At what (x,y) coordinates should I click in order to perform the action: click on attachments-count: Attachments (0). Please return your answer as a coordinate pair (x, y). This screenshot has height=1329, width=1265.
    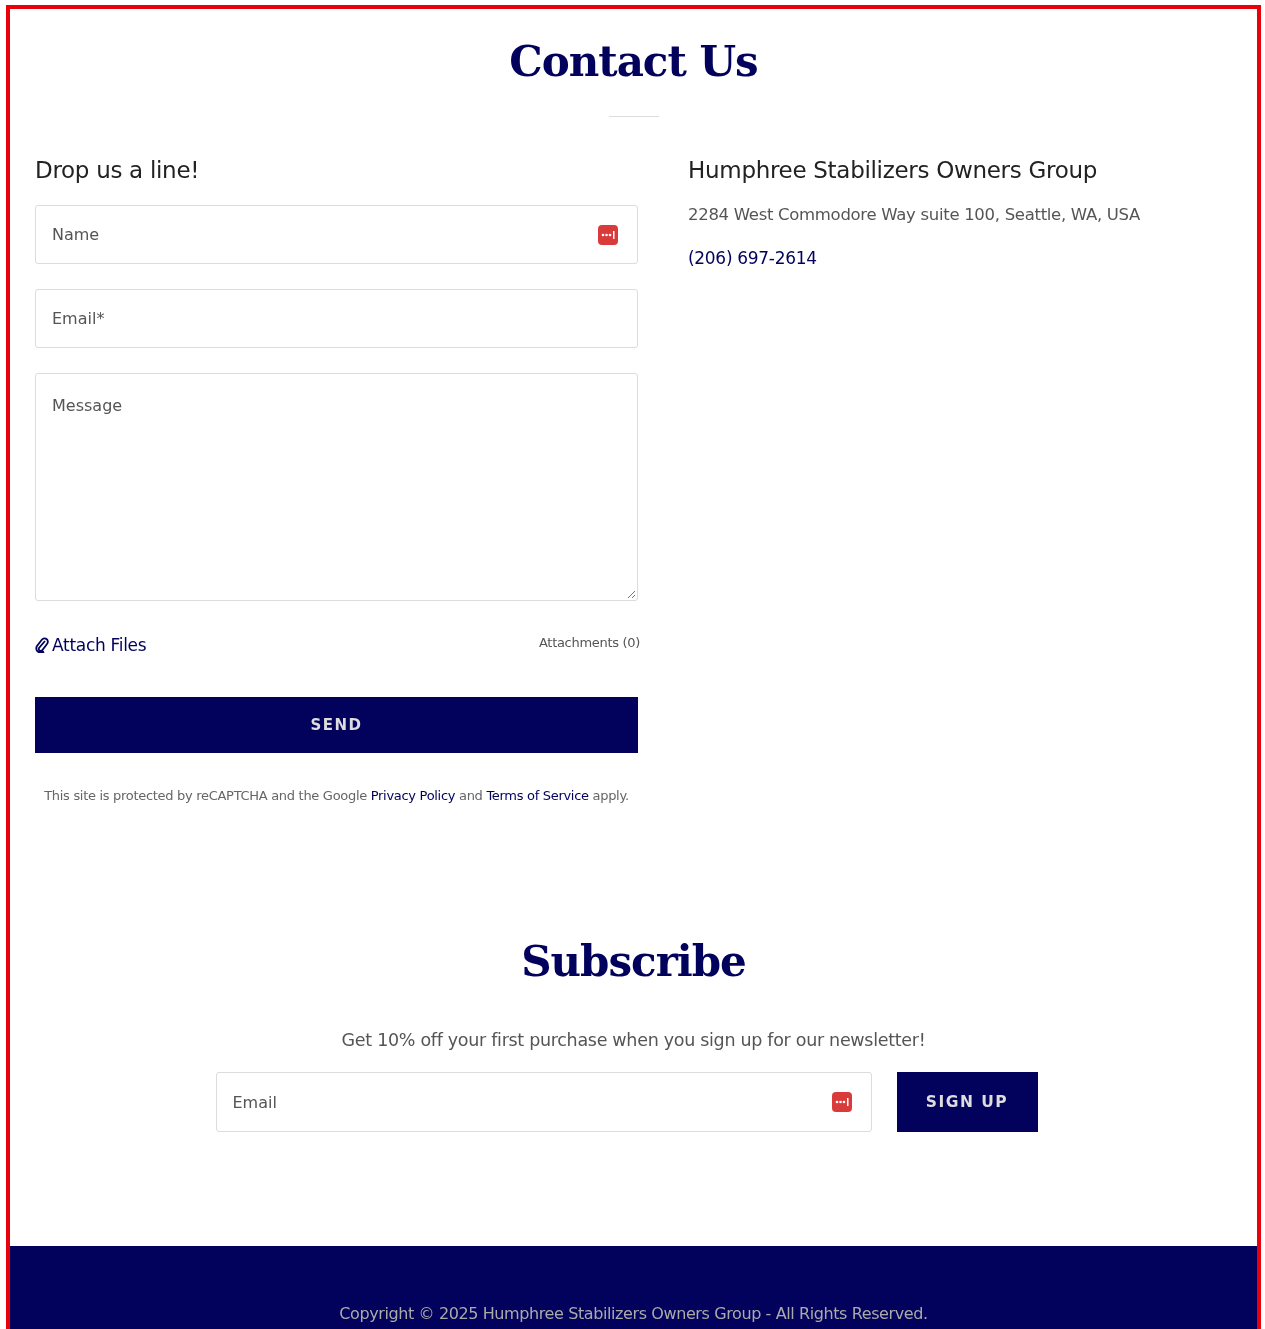
    Looking at the image, I should click on (589, 642).